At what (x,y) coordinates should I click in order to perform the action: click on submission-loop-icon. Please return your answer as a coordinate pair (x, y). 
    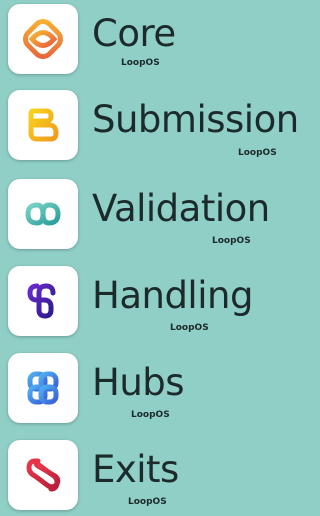
    Looking at the image, I should click on (43, 125).